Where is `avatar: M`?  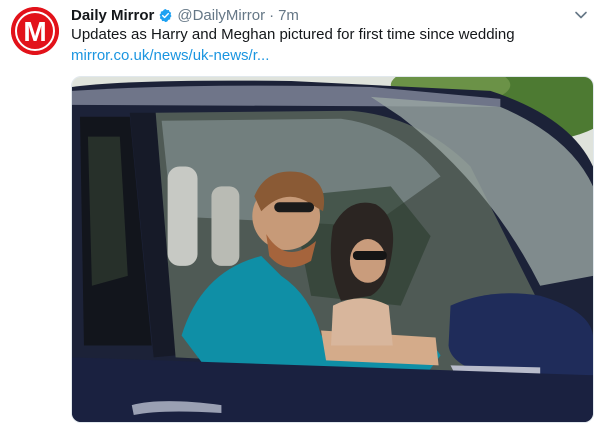 avatar: M is located at coordinates (35, 31).